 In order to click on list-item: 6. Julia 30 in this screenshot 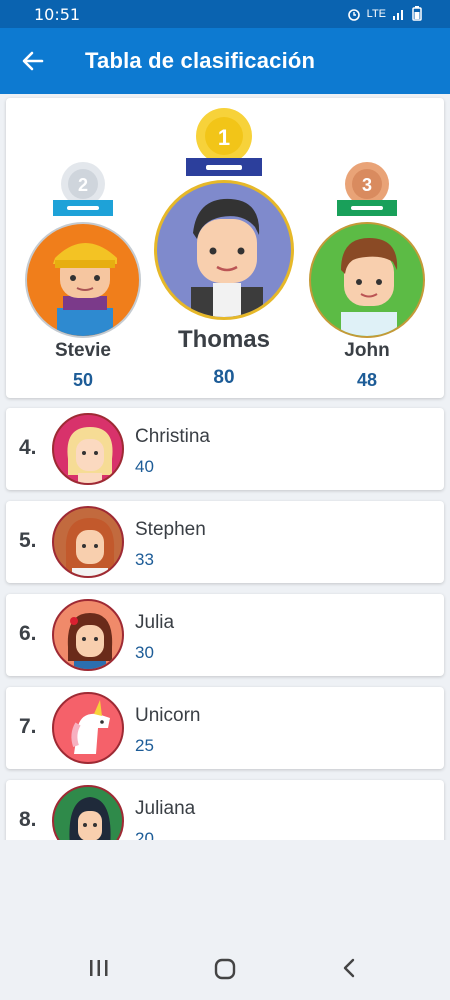, I will do `click(225, 635)`.